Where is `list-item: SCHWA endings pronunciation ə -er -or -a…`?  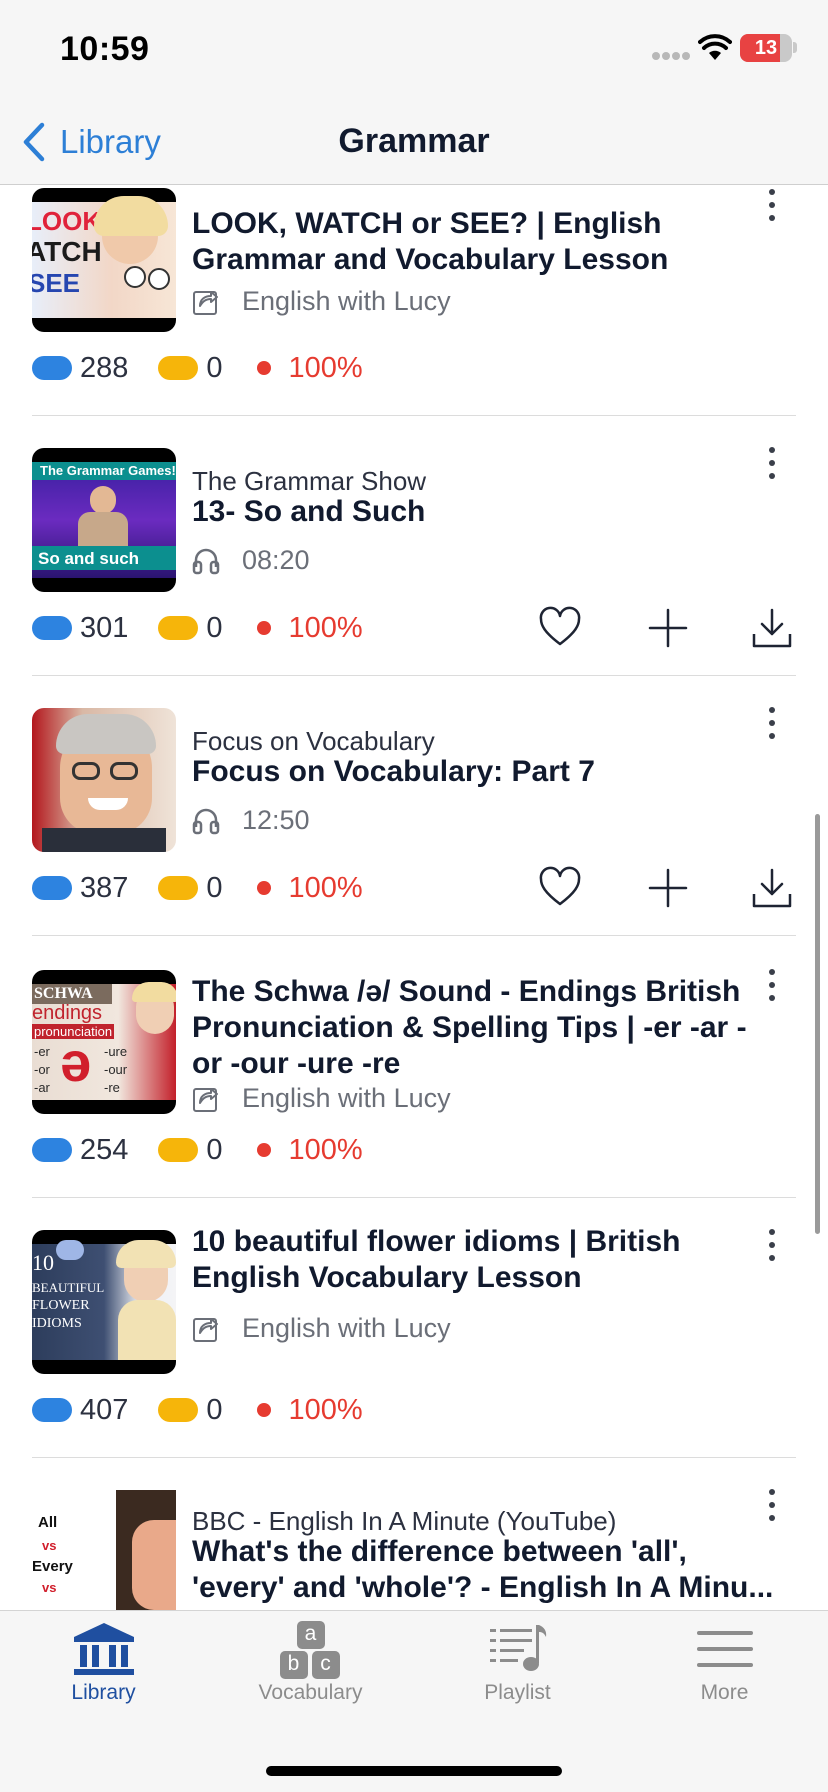
list-item: SCHWA endings pronunciation ə -er -or -a… is located at coordinates (414, 1067).